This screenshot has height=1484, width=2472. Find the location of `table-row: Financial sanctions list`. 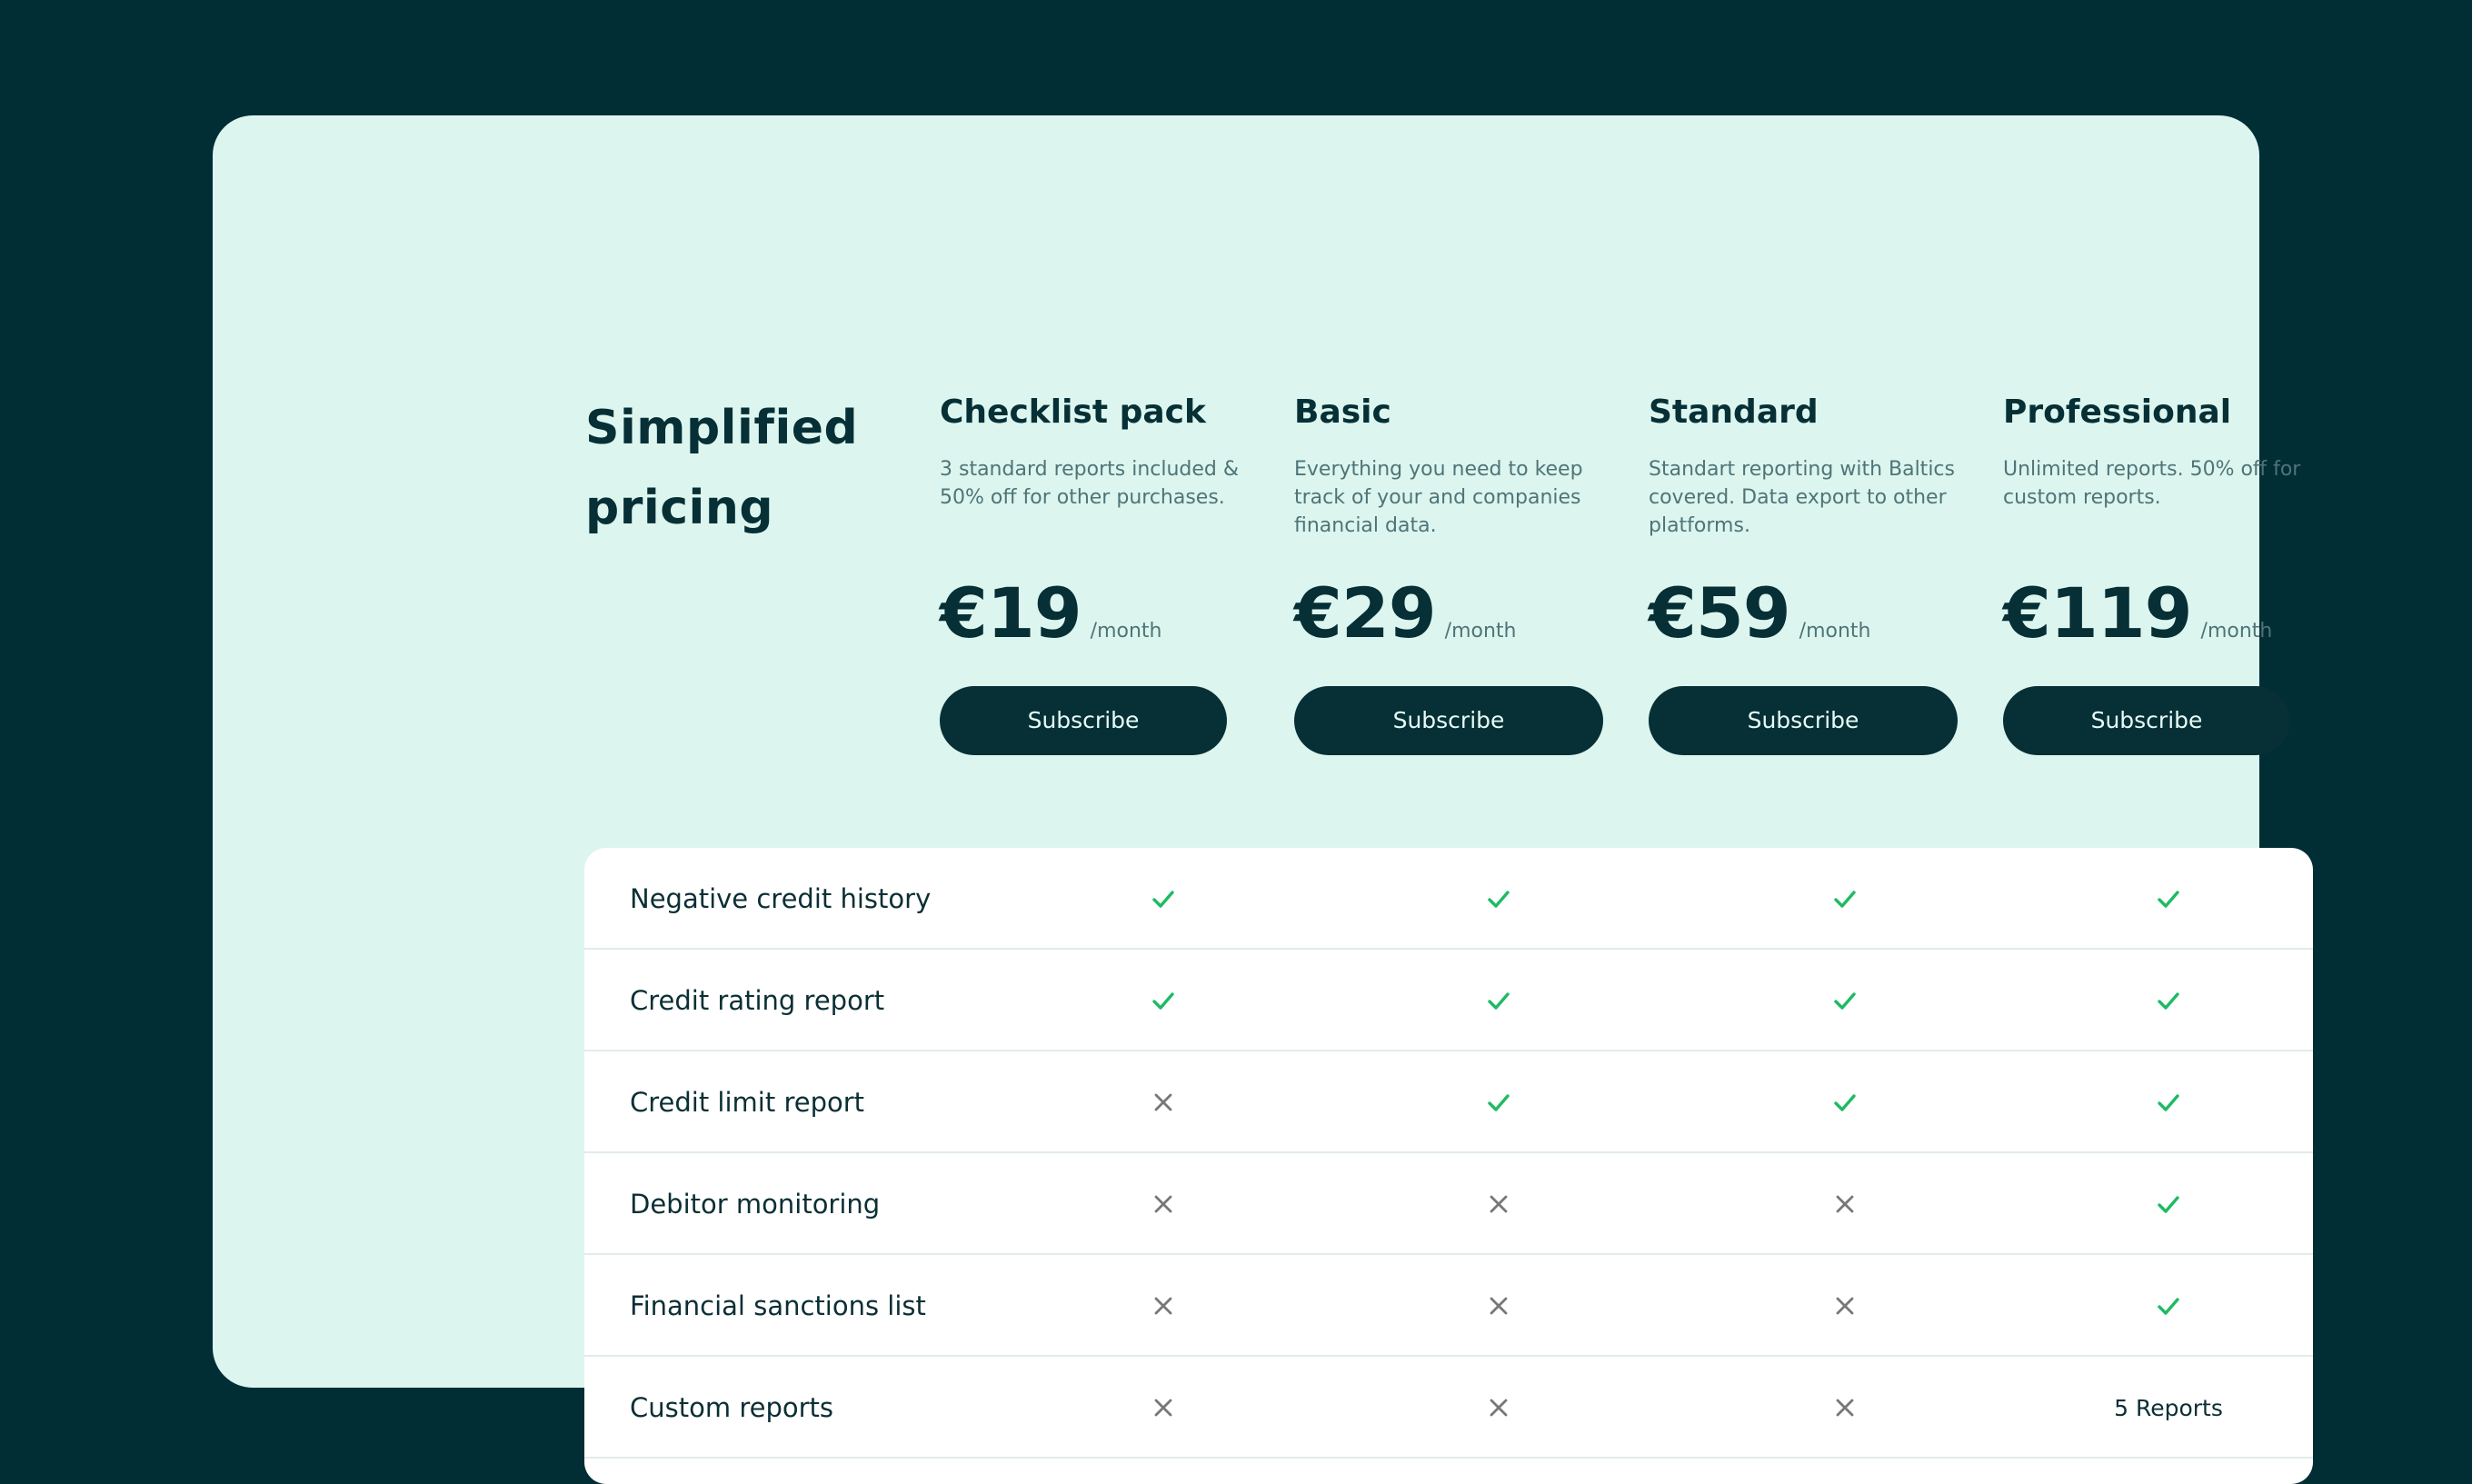

table-row: Financial sanctions list is located at coordinates (1448, 1306).